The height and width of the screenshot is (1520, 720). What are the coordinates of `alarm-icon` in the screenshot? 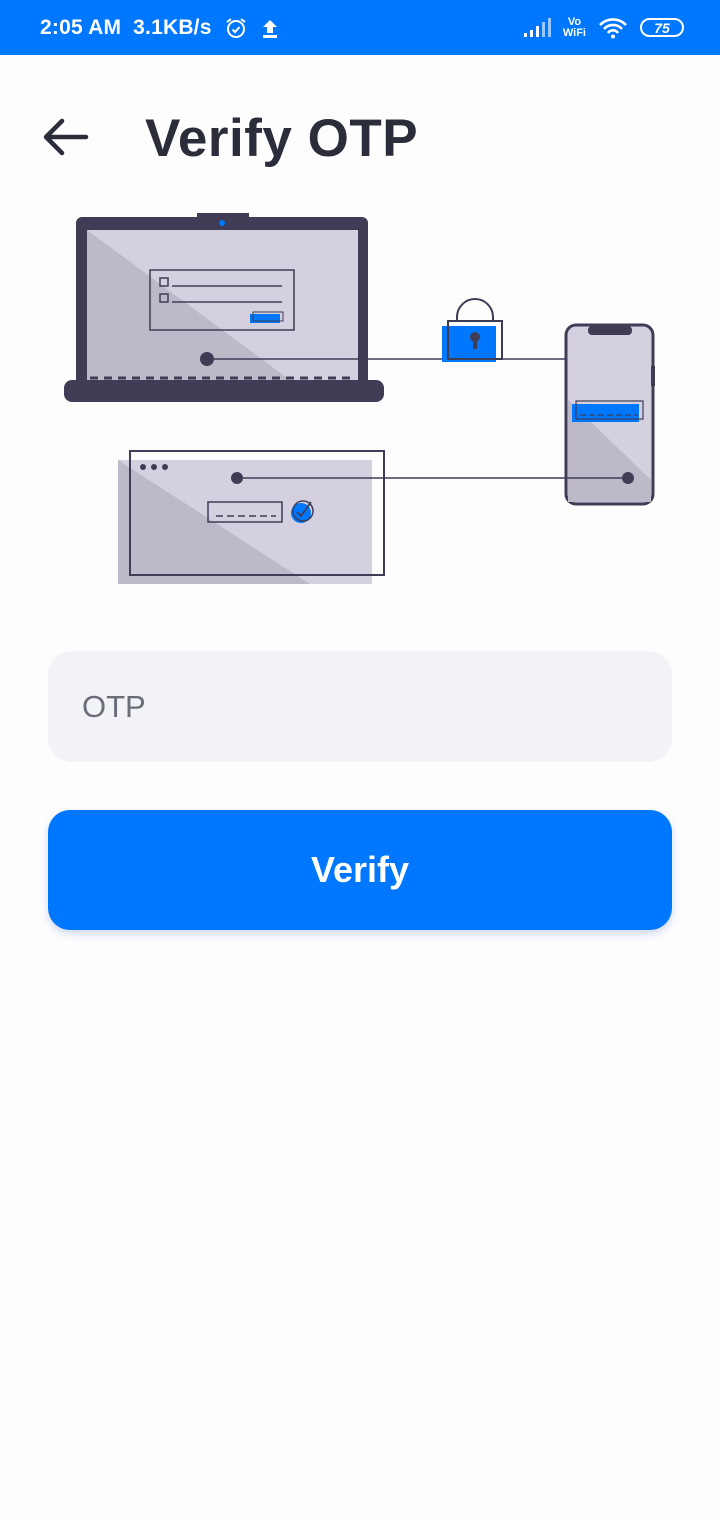 It's located at (236, 28).